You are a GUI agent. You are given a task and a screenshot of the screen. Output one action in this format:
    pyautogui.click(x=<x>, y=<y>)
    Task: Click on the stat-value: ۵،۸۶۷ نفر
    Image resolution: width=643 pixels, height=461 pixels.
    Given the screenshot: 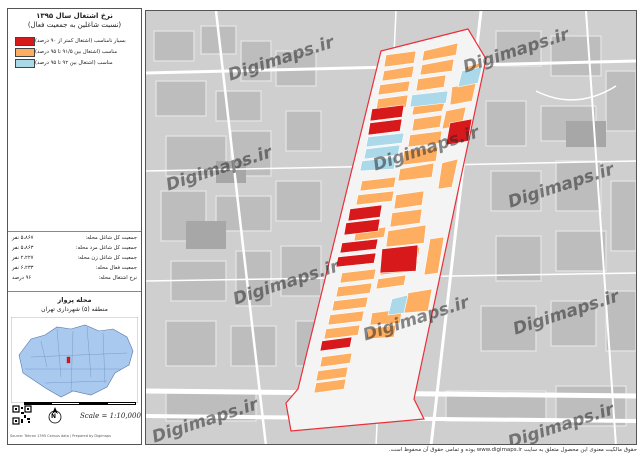 What is the action you would take?
    pyautogui.click(x=23, y=238)
    